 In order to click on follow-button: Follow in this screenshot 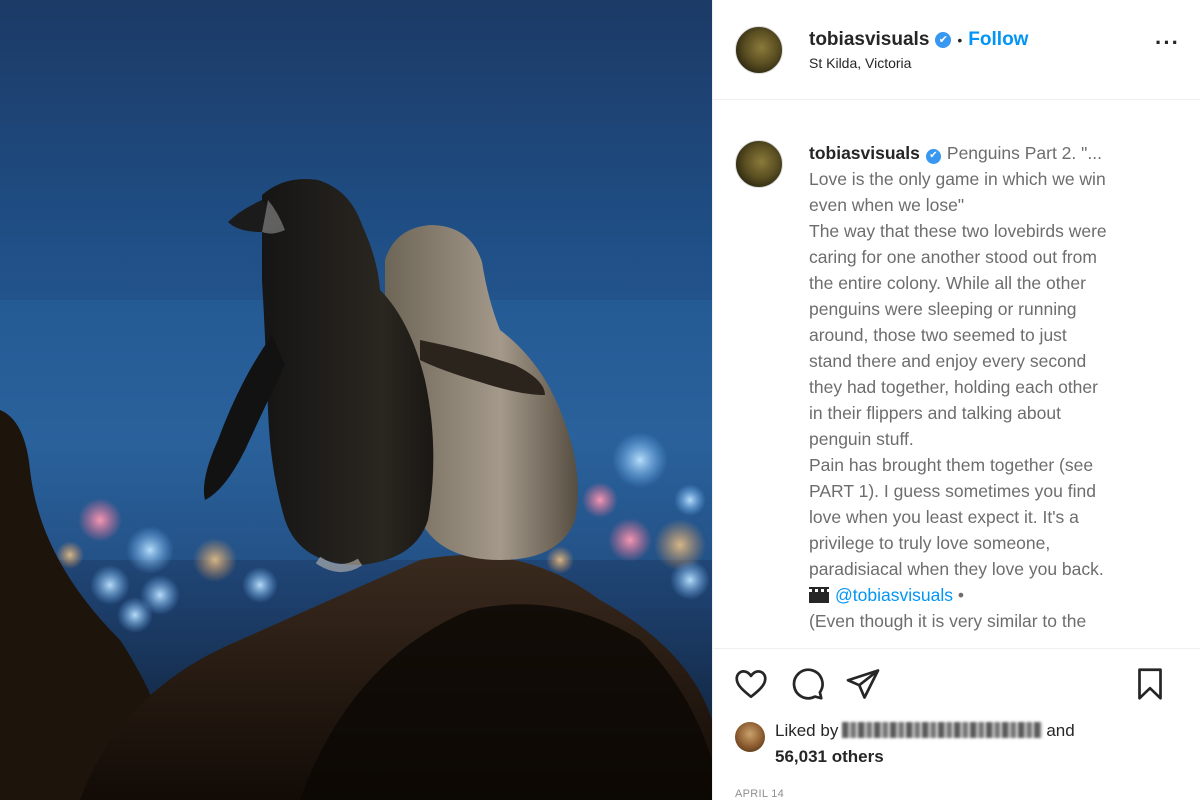, I will do `click(998, 40)`.